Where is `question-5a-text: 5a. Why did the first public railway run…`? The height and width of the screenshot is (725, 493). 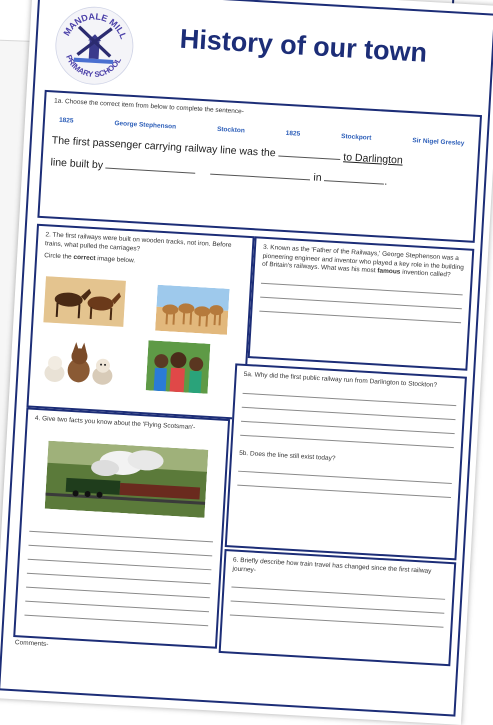
question-5a-text: 5a. Why did the first public railway run… is located at coordinates (340, 379).